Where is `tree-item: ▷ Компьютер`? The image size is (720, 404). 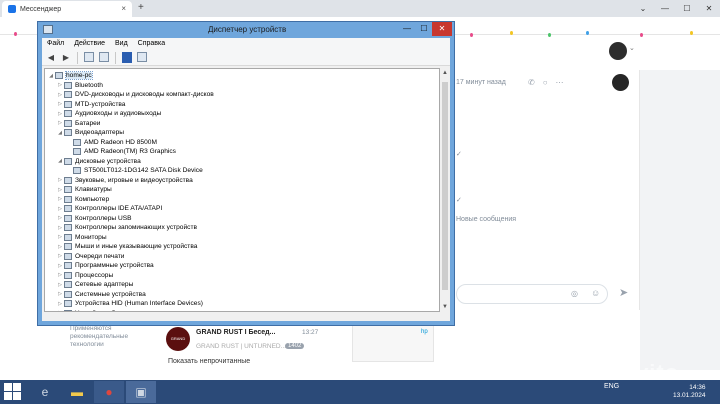
tree-item: ▷ Компьютер is located at coordinates (82, 200).